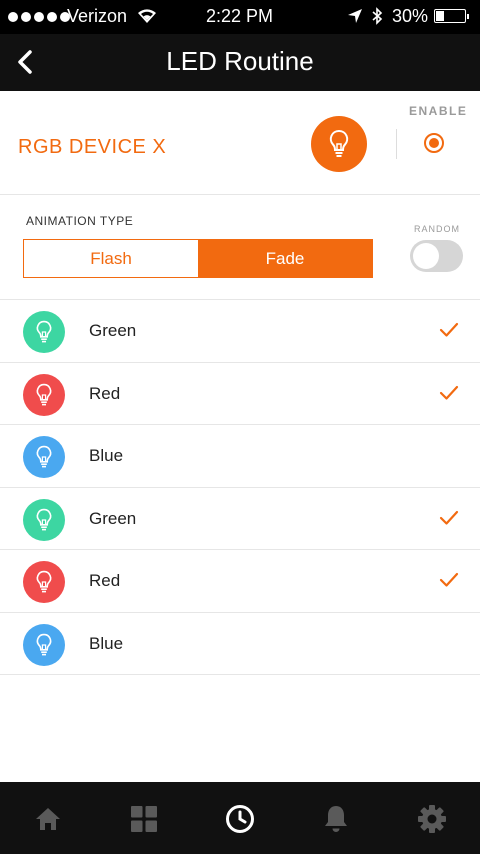 This screenshot has height=854, width=480. I want to click on clock-time: 2:22 PM, so click(240, 16).